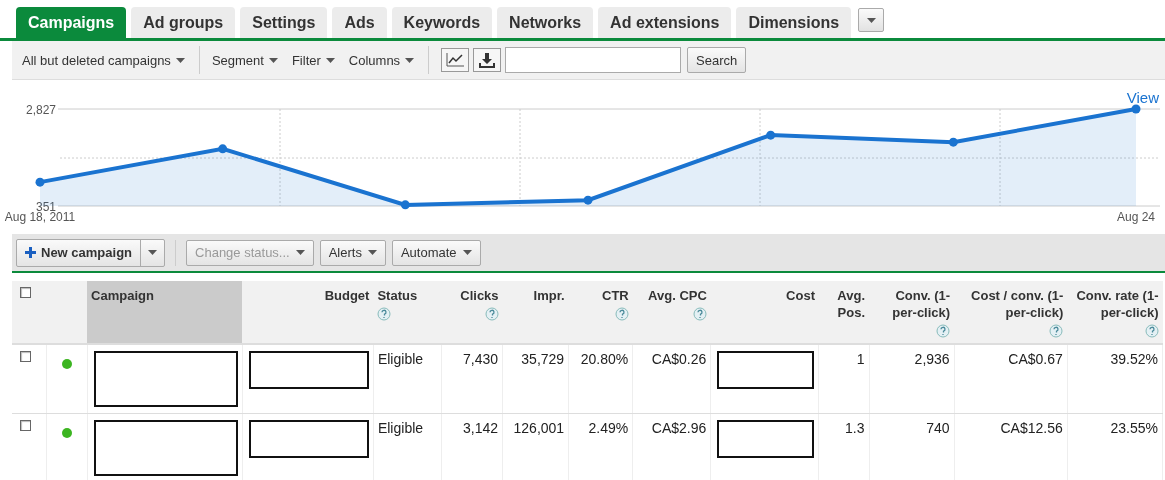 The width and height of the screenshot is (1165, 480). What do you see at coordinates (251, 60) in the screenshot?
I see `toolbar-menu: Segment` at bounding box center [251, 60].